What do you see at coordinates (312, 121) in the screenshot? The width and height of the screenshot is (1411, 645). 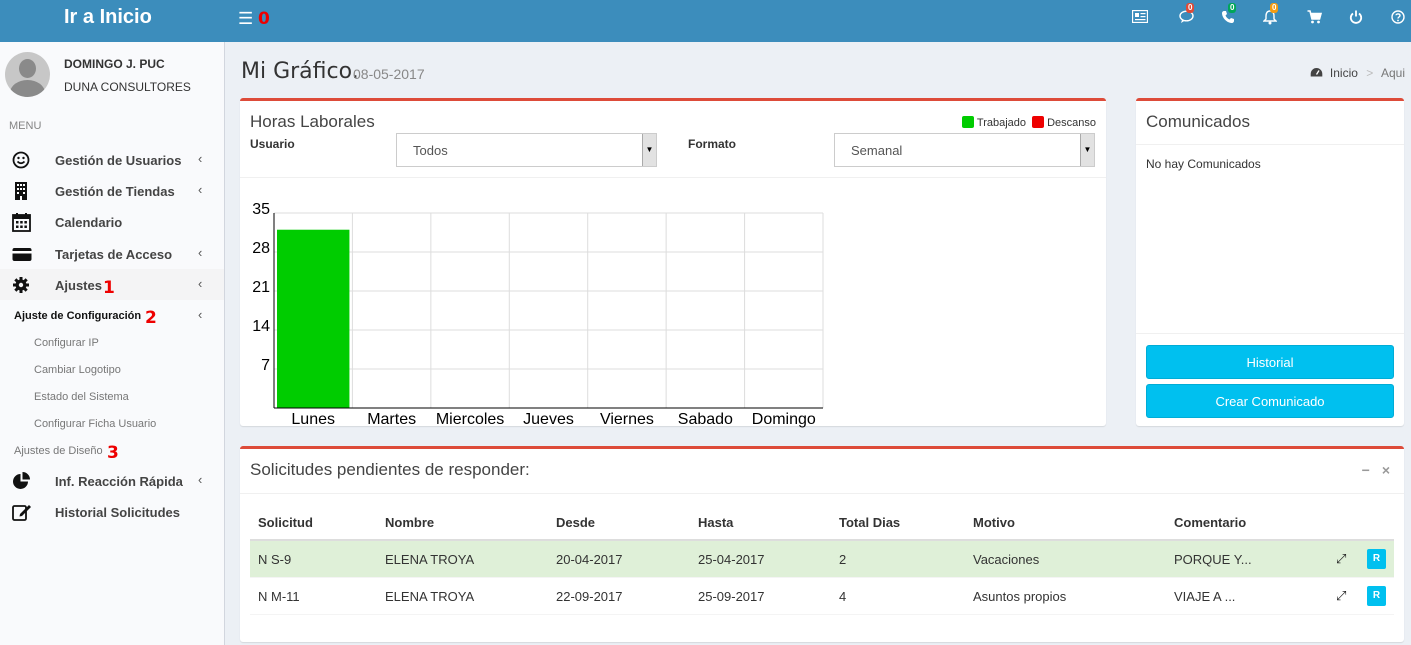 I see `chart-box-title: Horas Laborales` at bounding box center [312, 121].